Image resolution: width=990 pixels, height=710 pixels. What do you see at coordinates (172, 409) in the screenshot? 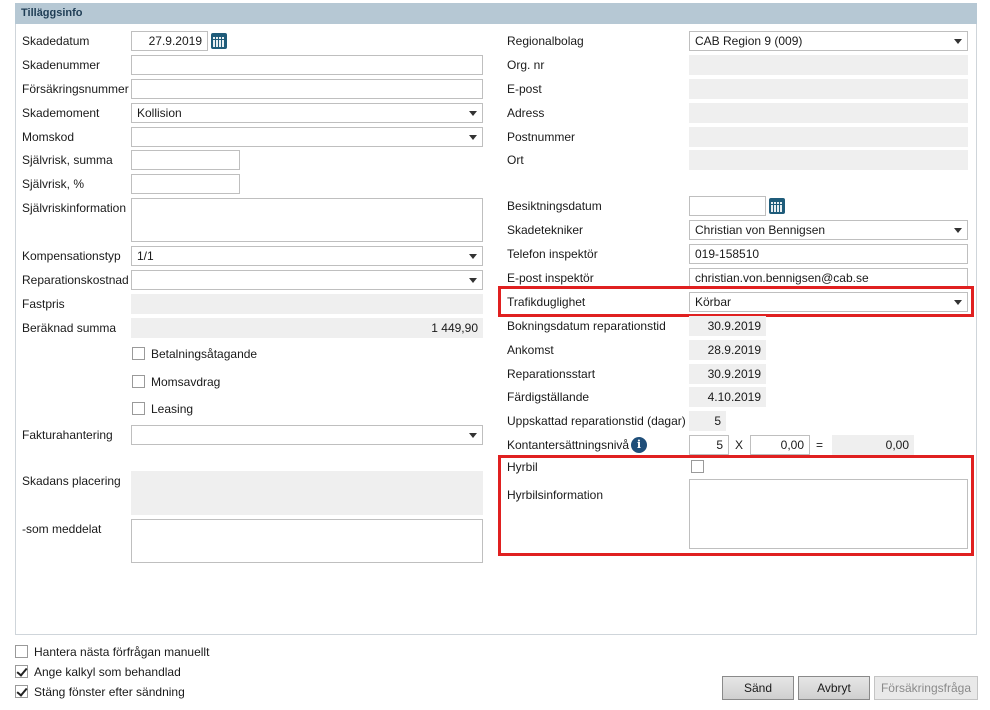
I see `leasing-label: Leasing` at bounding box center [172, 409].